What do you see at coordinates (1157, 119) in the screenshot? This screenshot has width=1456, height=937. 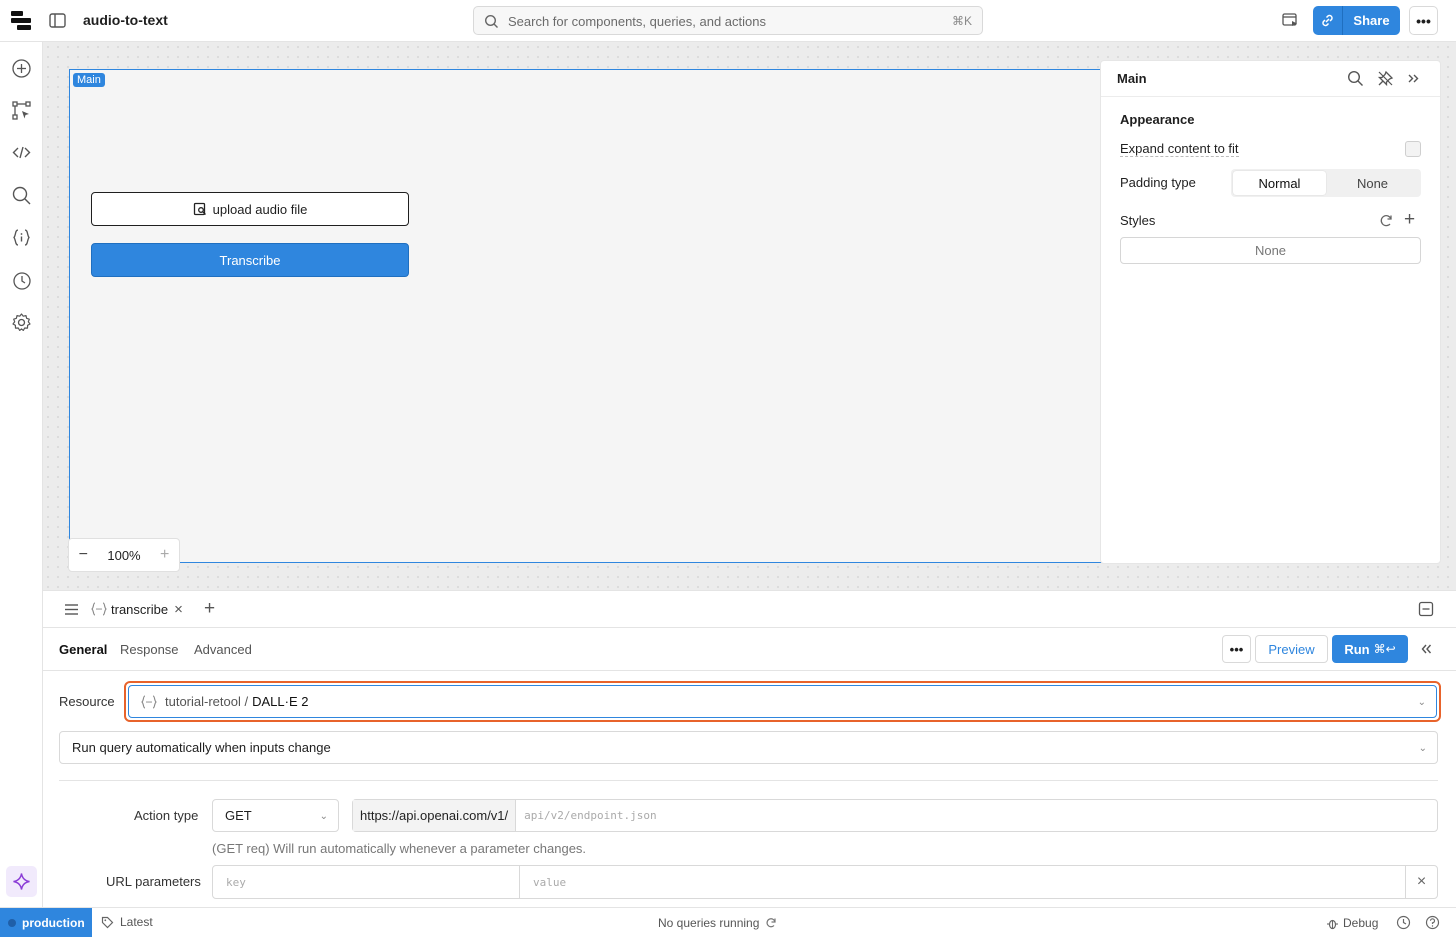 I see `section-heading: Appearance` at bounding box center [1157, 119].